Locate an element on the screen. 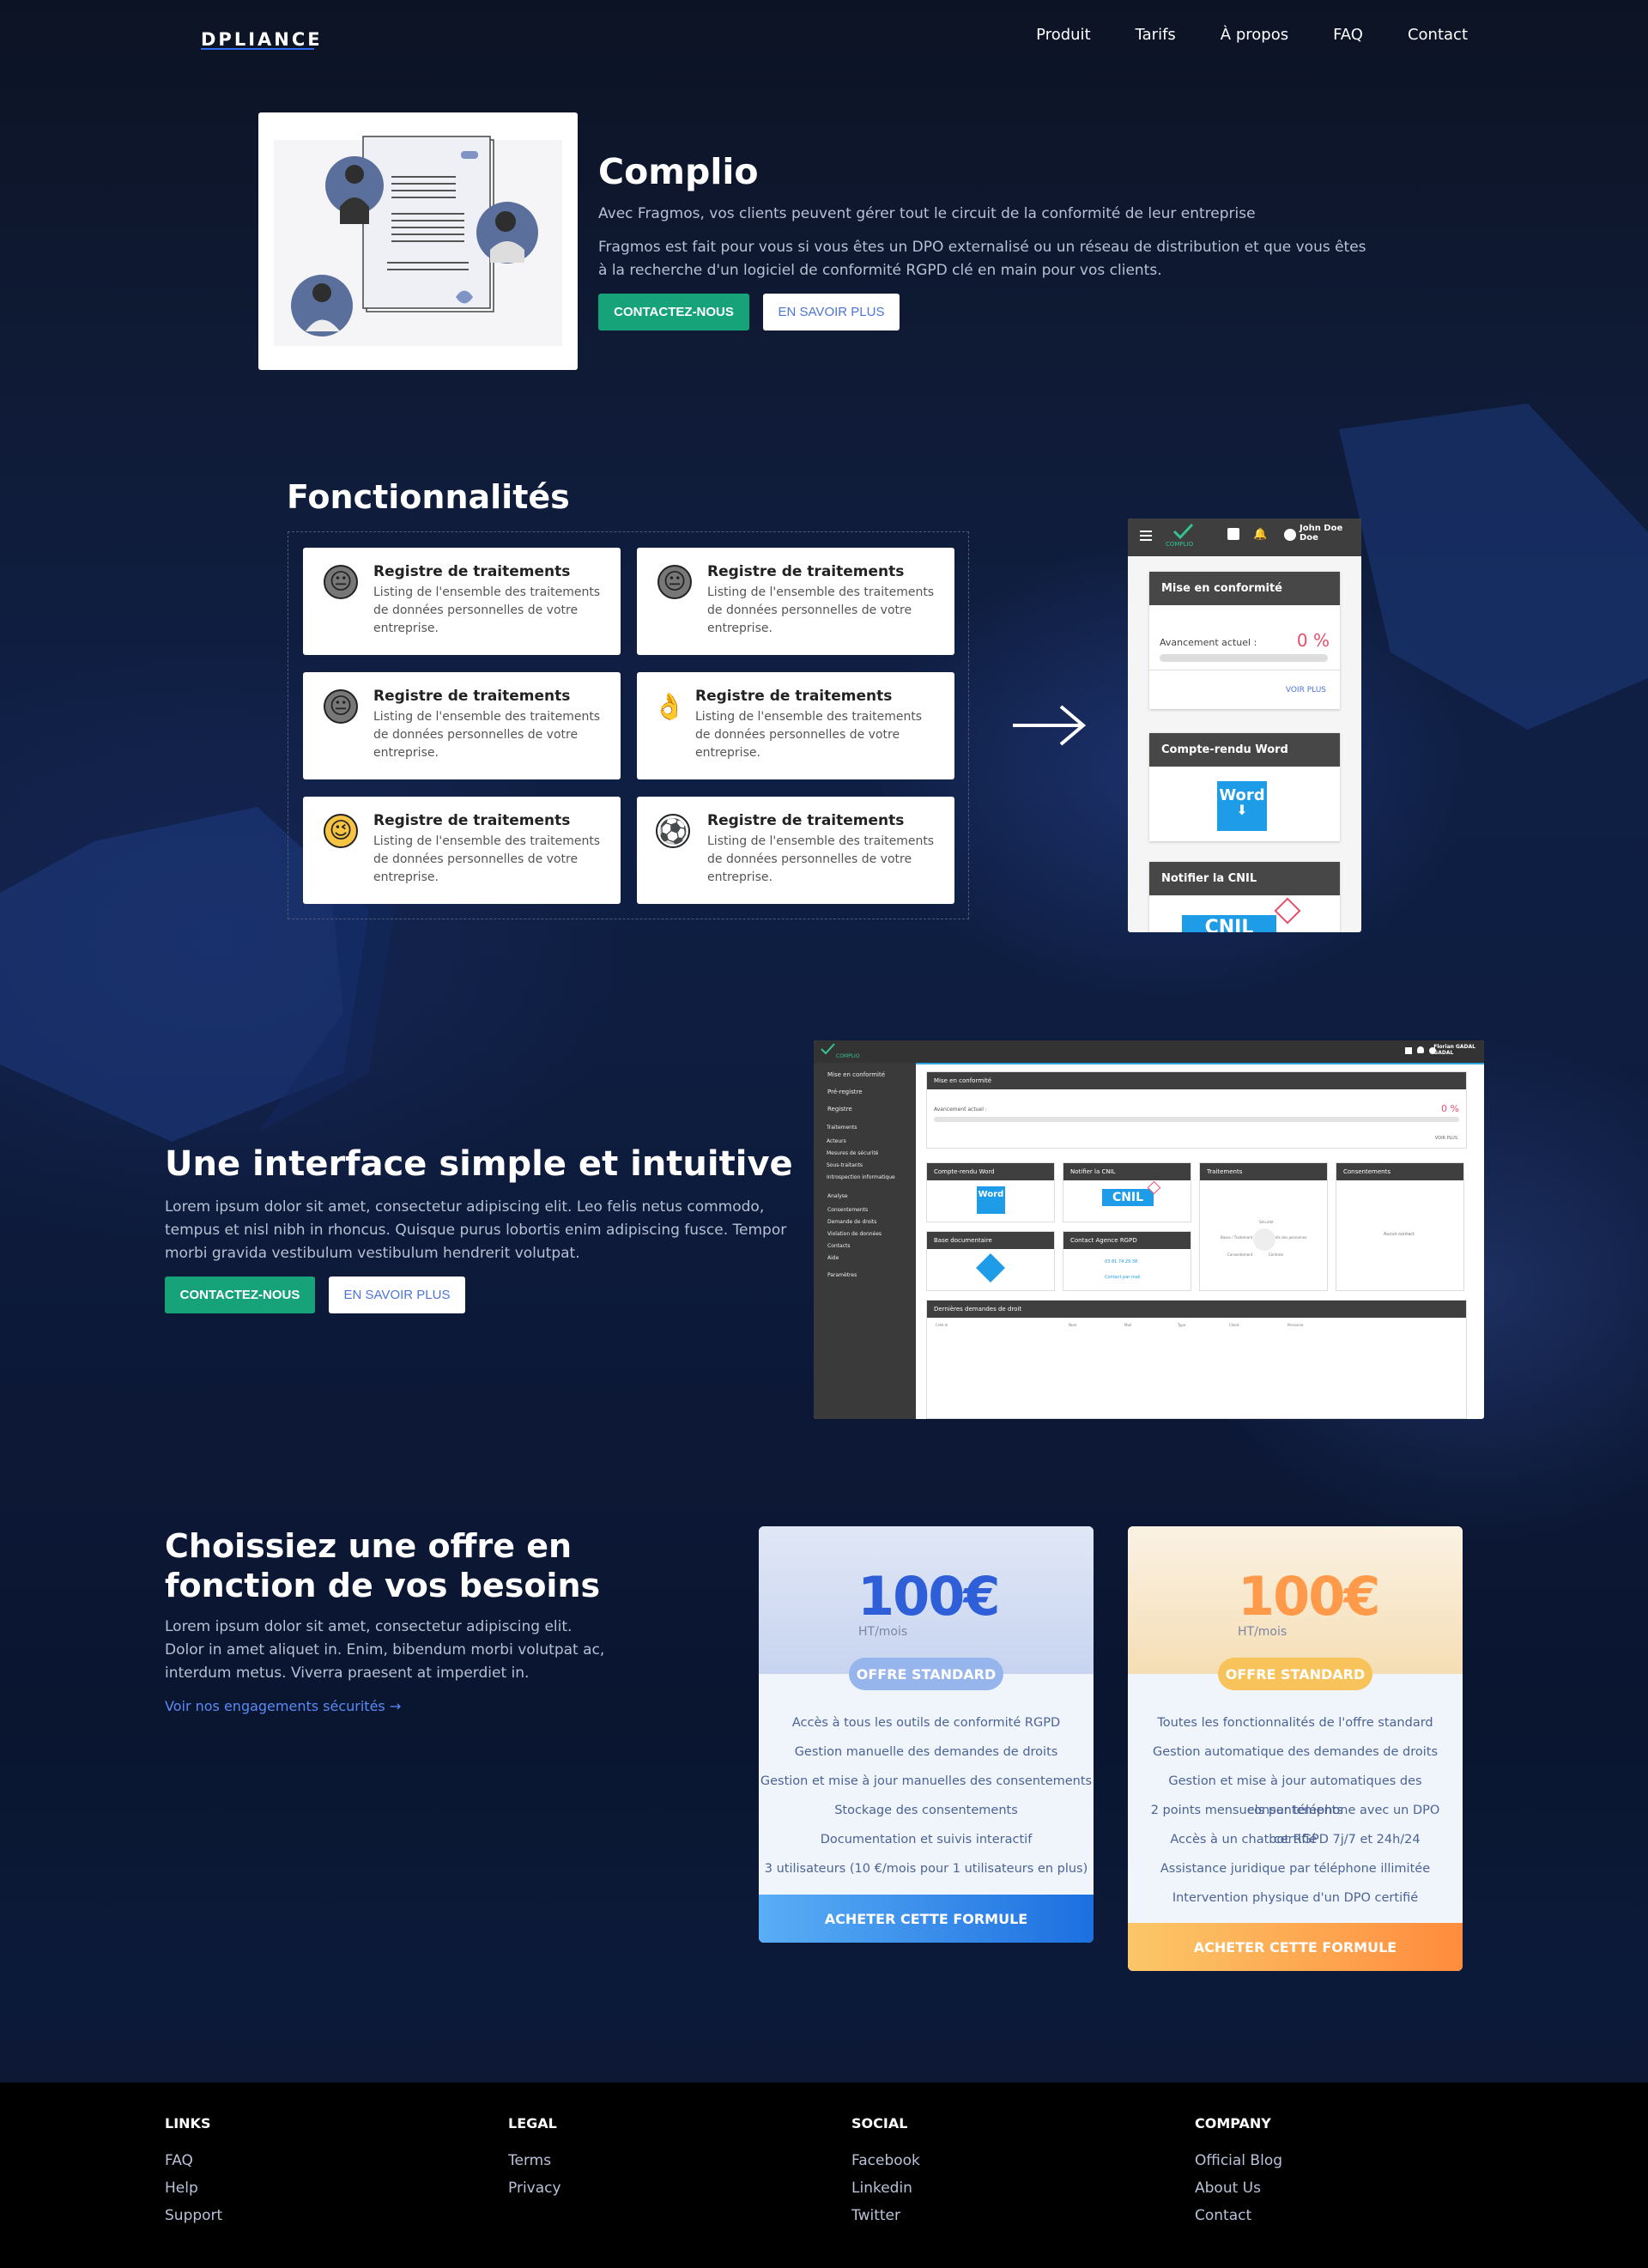 This screenshot has width=1648, height=2268. logo: DPLIANCE is located at coordinates (262, 39).